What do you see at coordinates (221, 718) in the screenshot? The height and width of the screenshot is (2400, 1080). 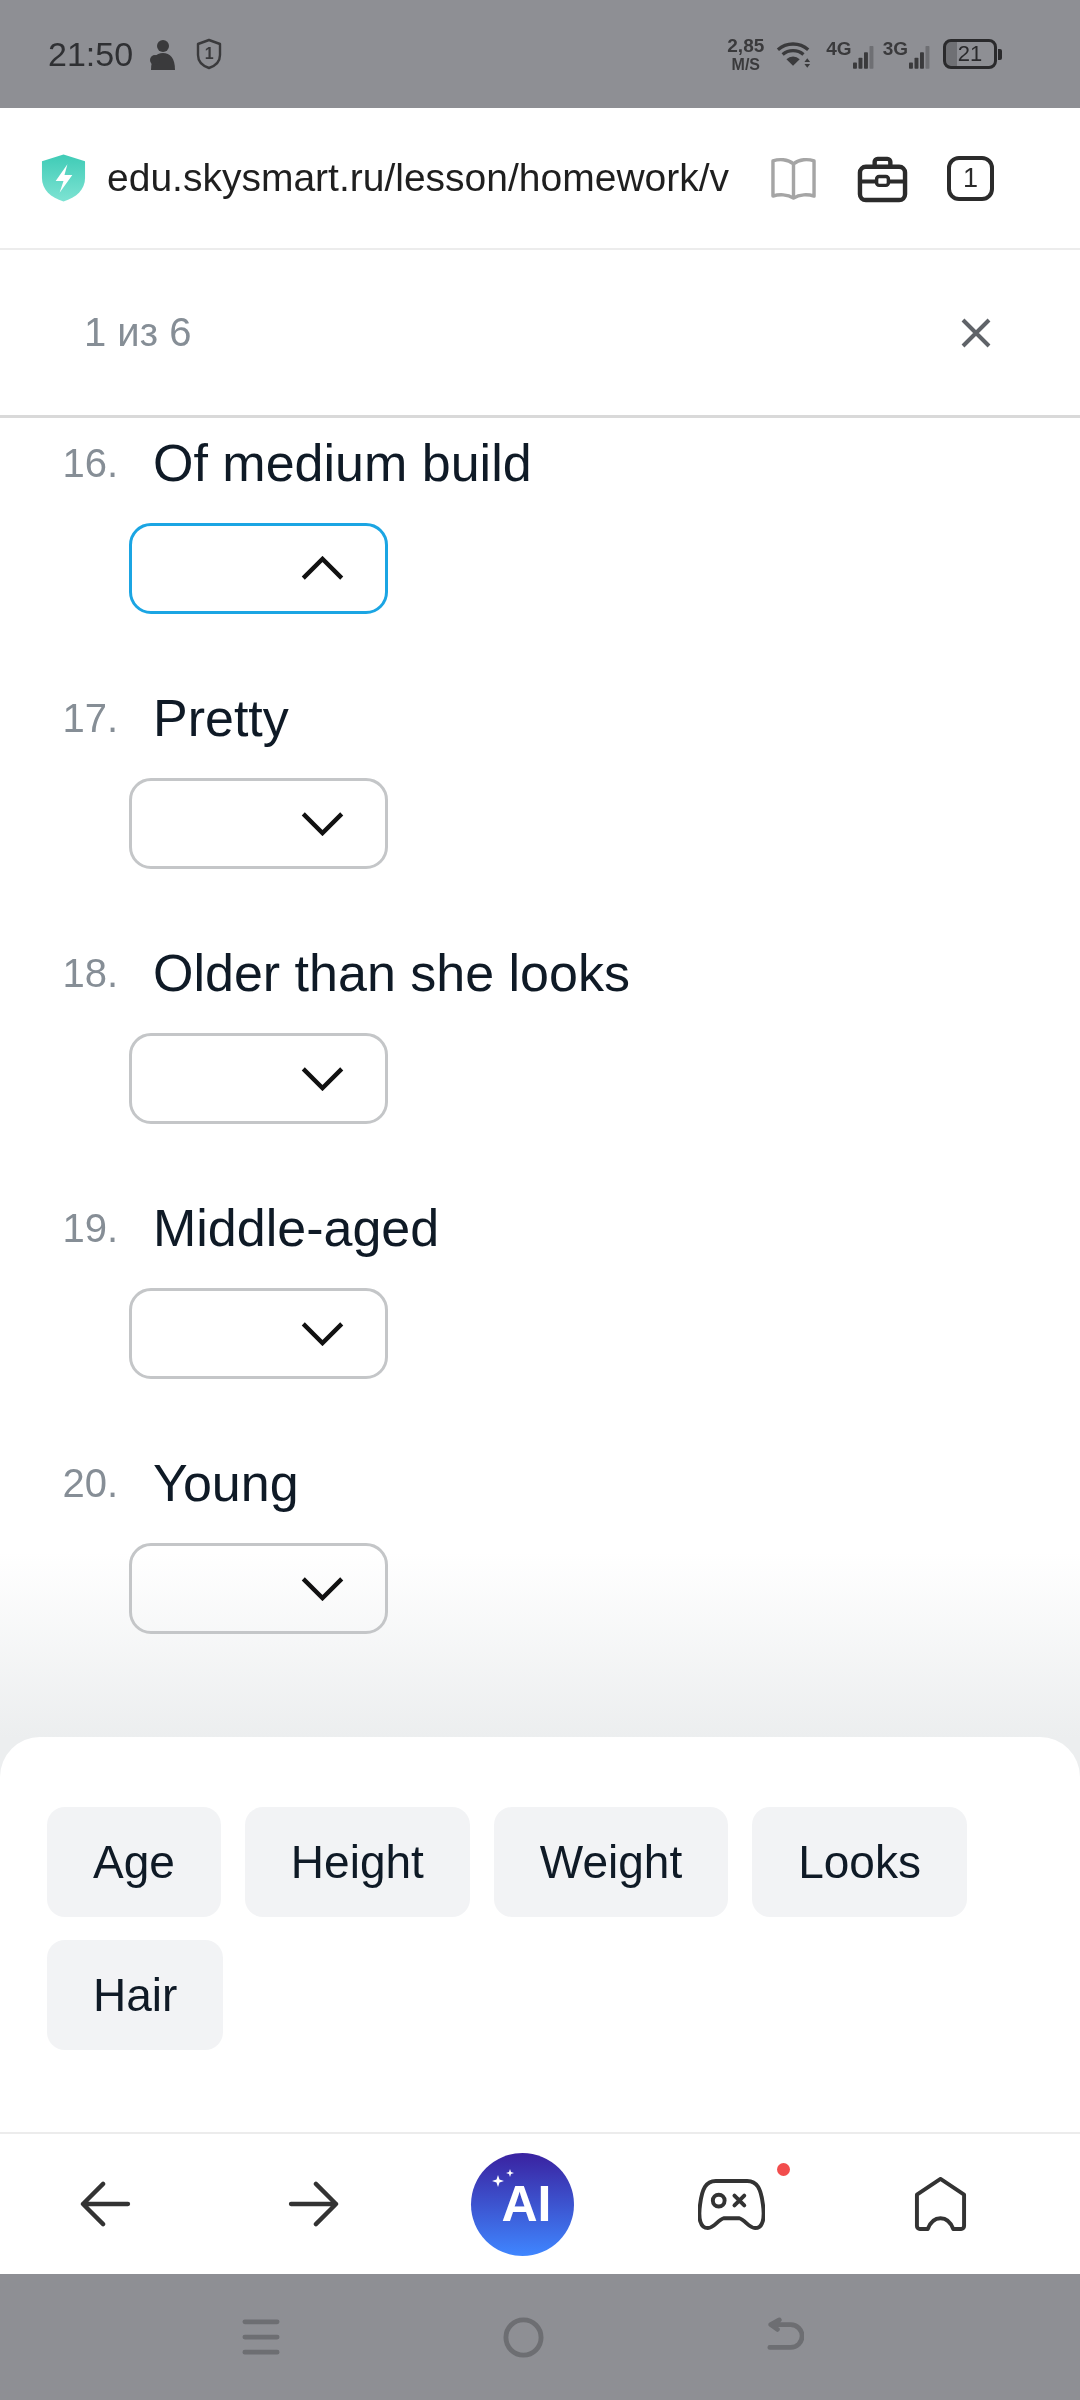 I see `question-text: Pretty` at bounding box center [221, 718].